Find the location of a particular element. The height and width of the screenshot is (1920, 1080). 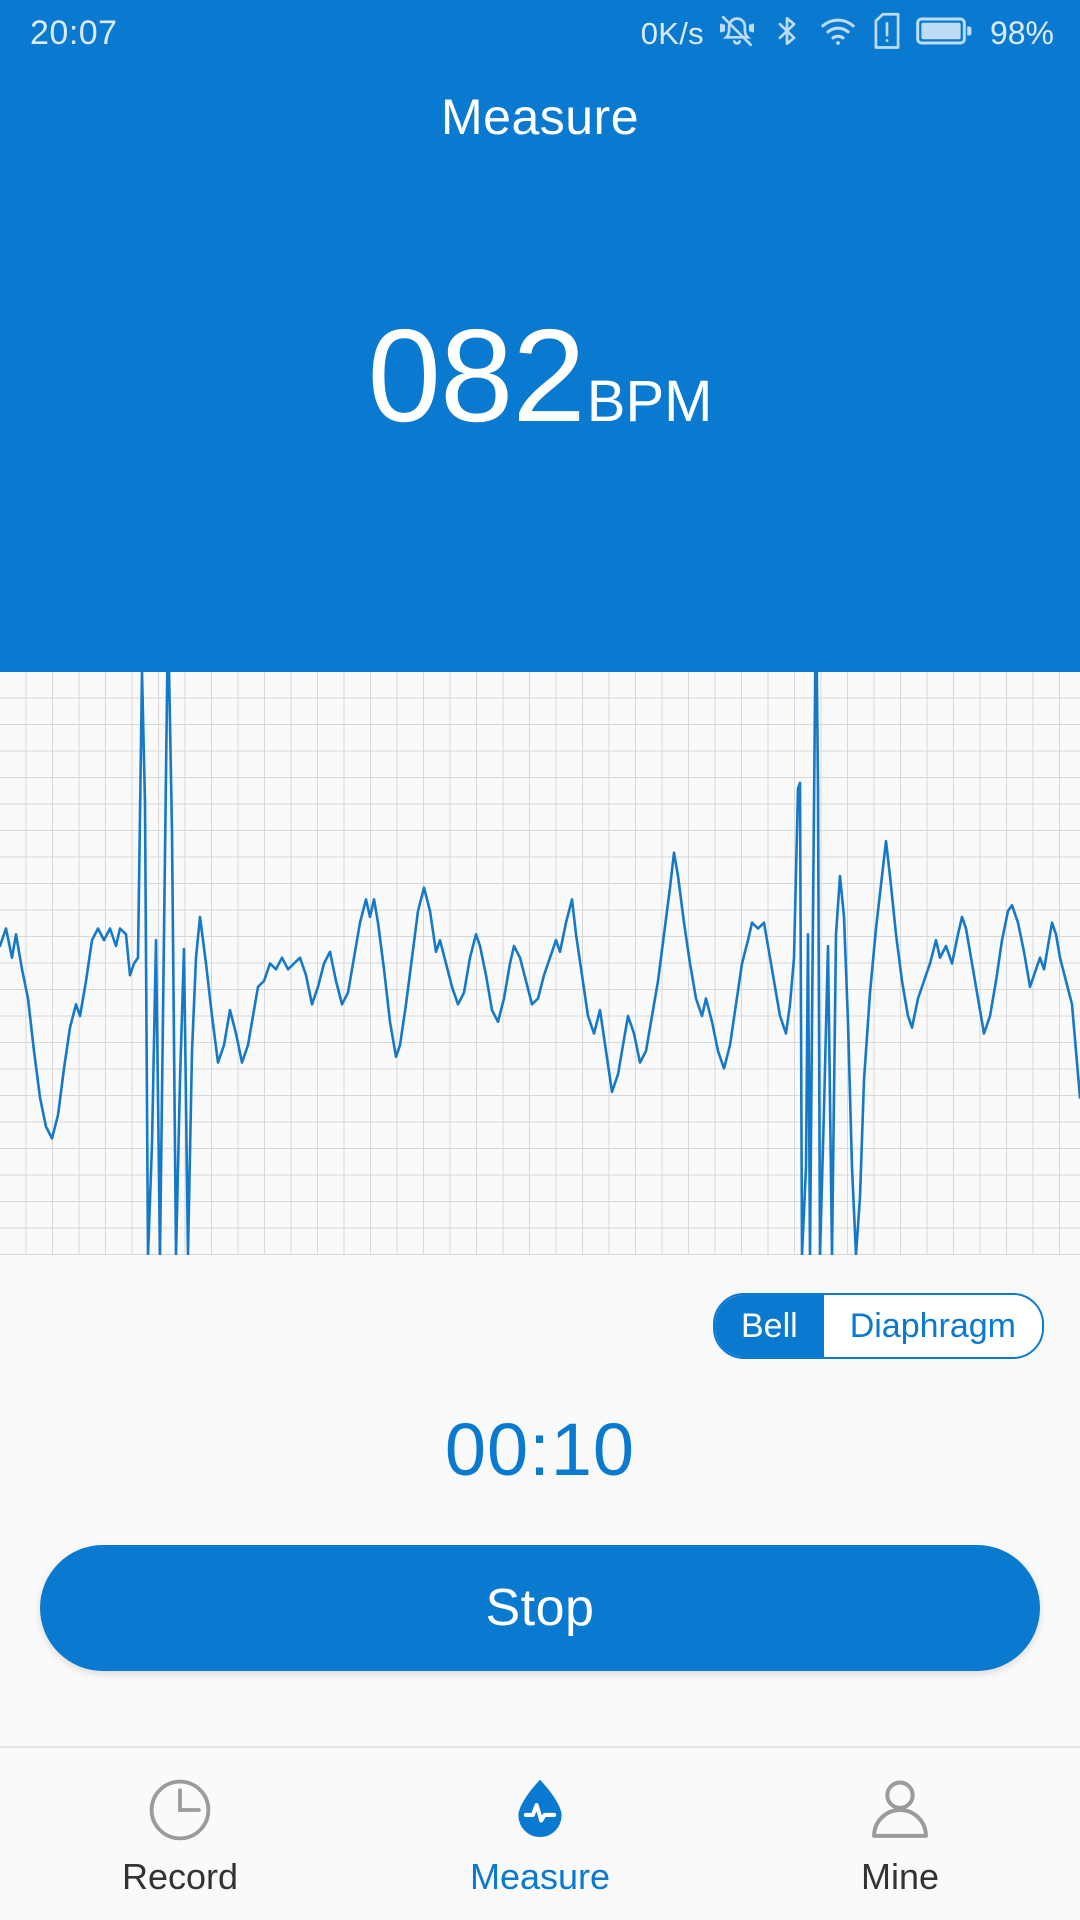

mode-toggle: Bell Diaphragm is located at coordinates (878, 1326).